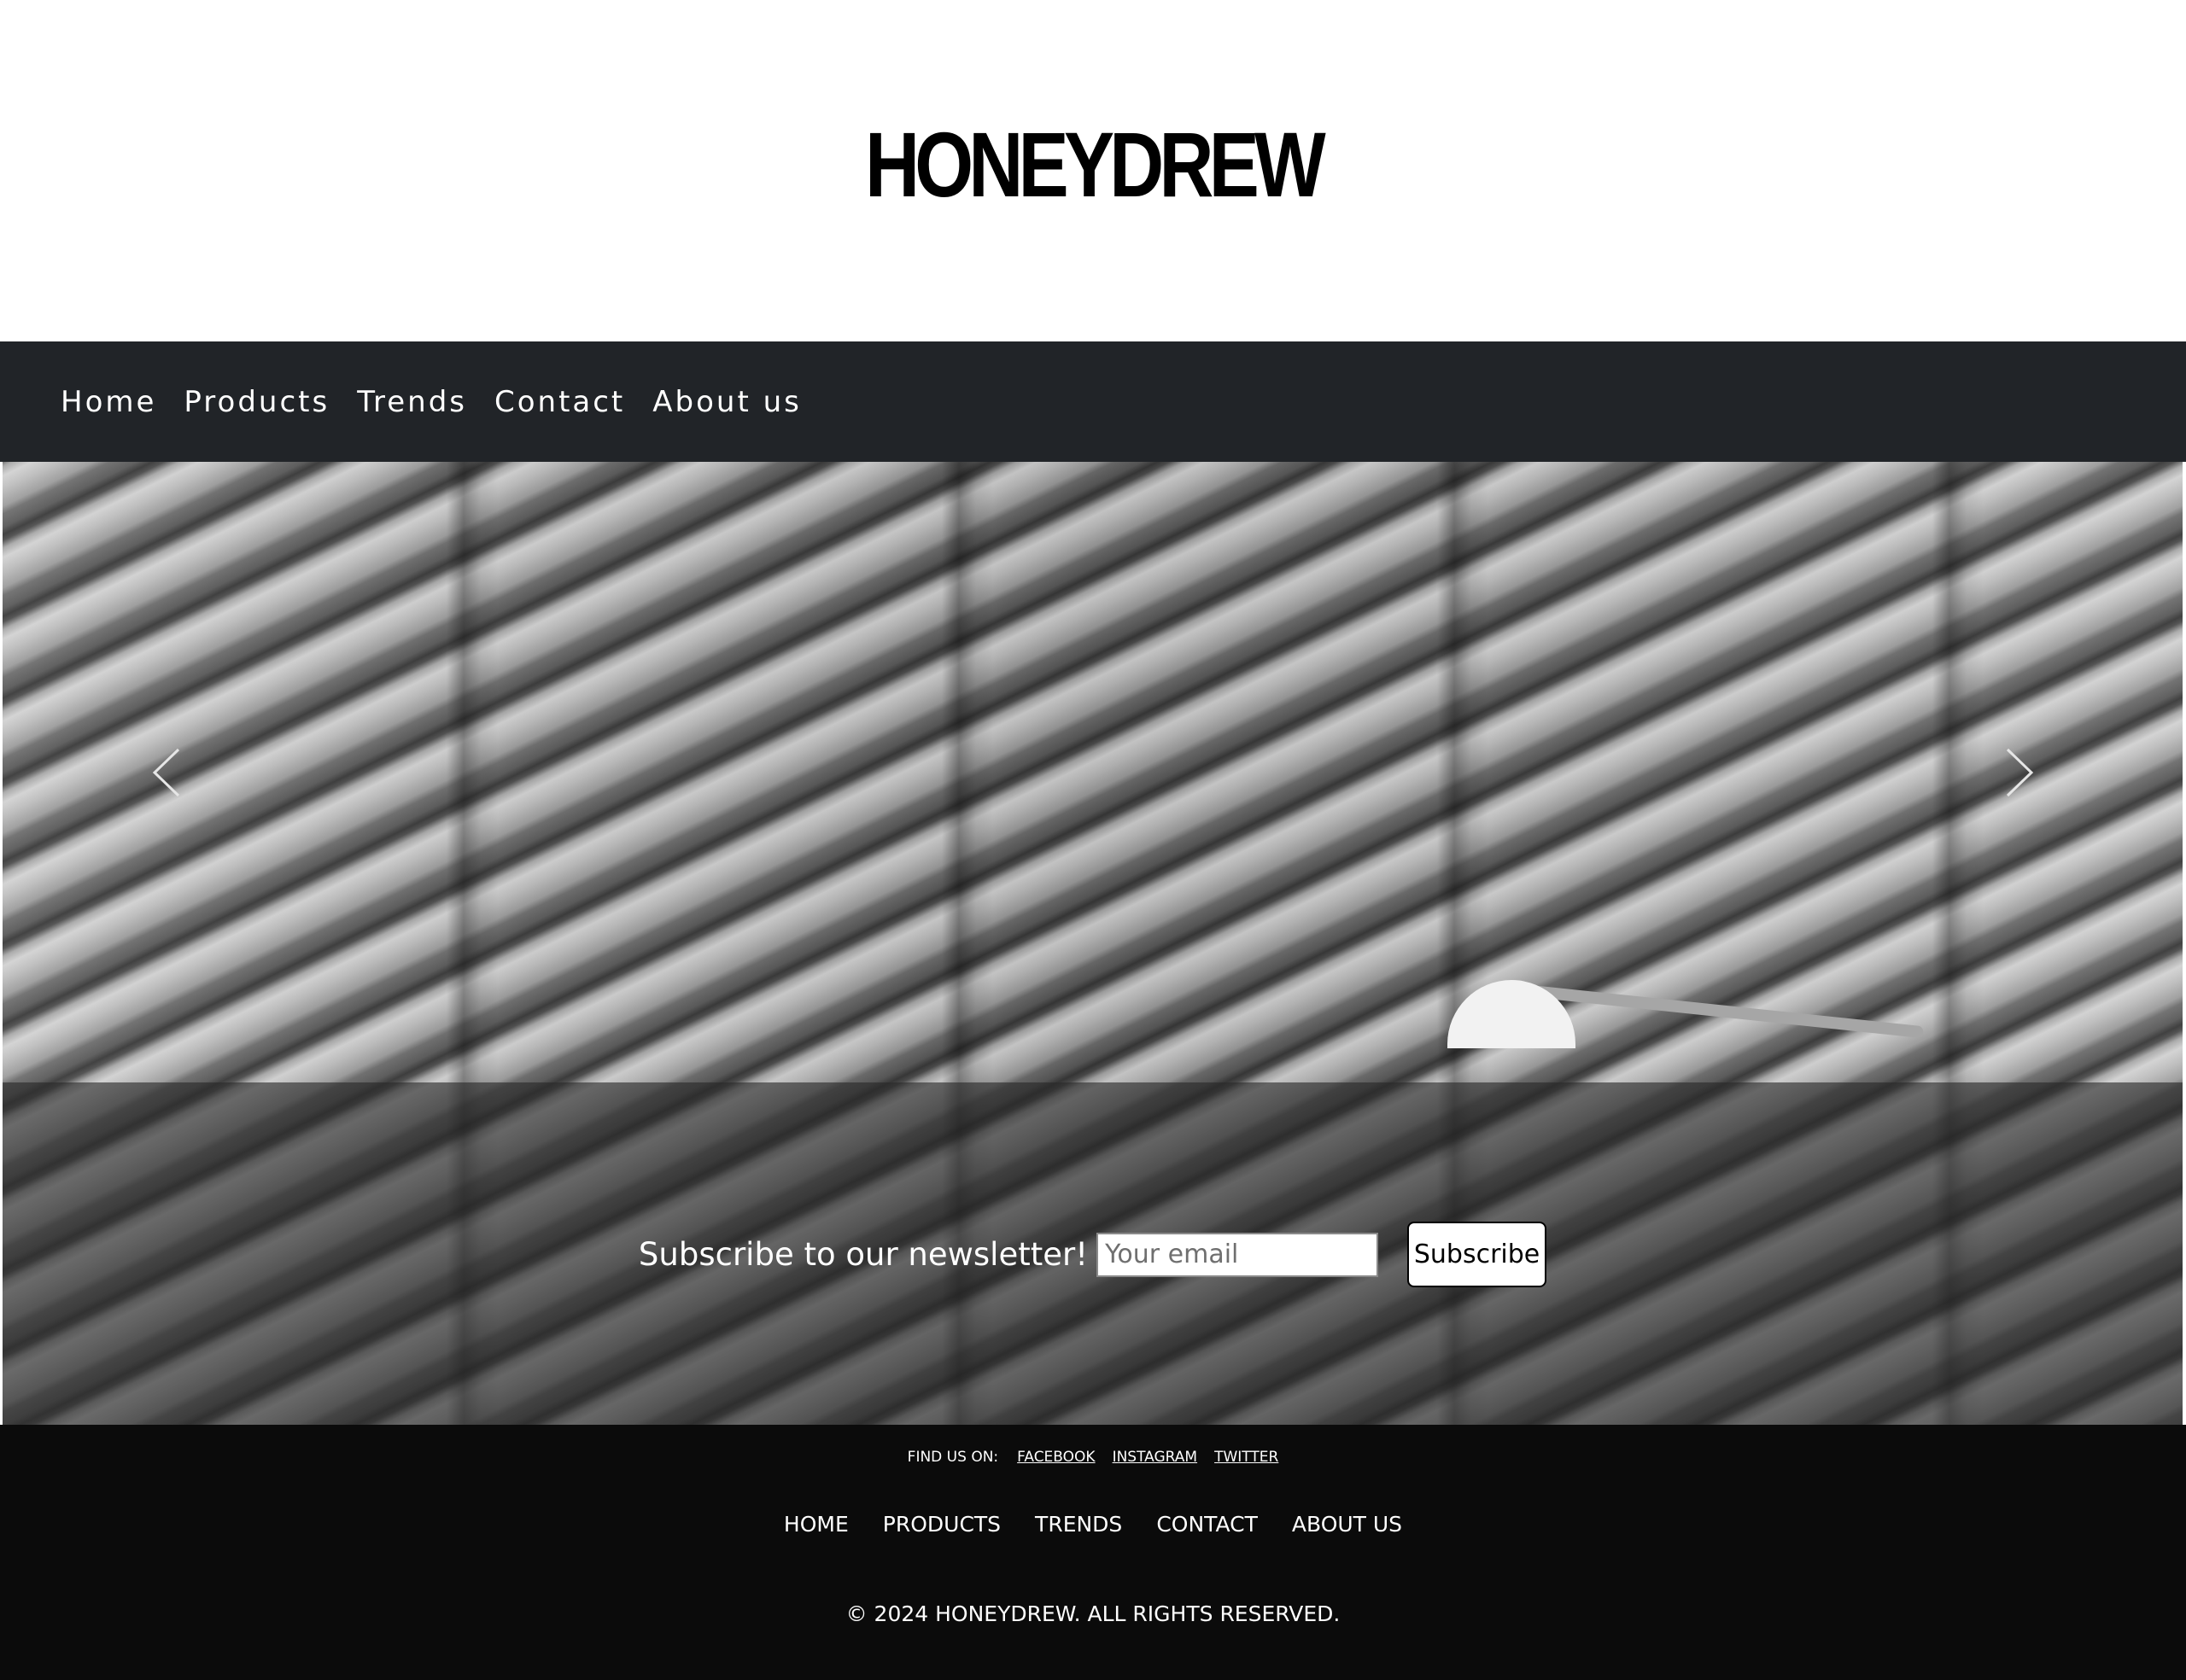 The width and height of the screenshot is (2186, 1680). I want to click on footer-link-home: HOME, so click(816, 1524).